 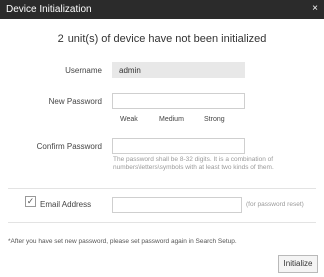 I want to click on strength-strong: Strong, so click(x=214, y=119).